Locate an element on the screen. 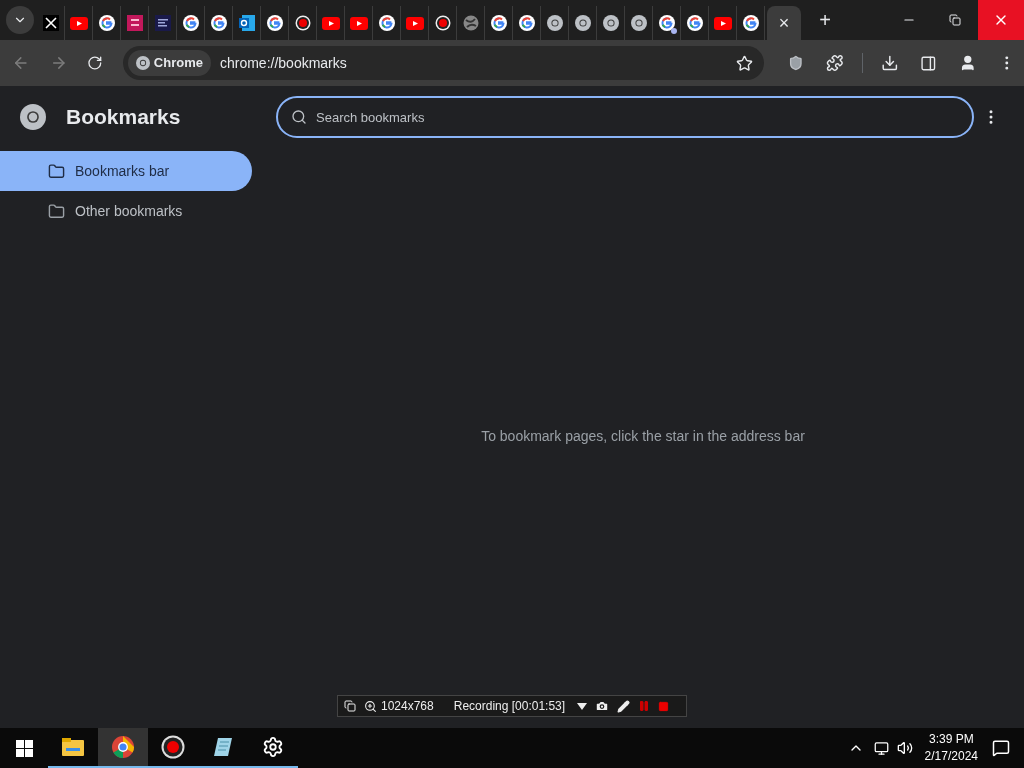 This screenshot has width=1024, height=768. network-icon is located at coordinates (881, 748).